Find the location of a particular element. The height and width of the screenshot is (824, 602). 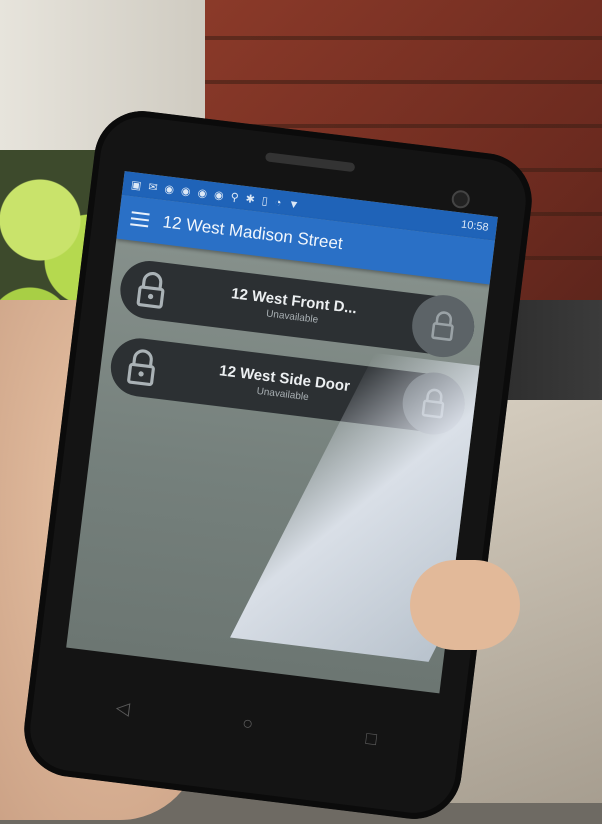

hamburger-menu-icon is located at coordinates (140, 219).